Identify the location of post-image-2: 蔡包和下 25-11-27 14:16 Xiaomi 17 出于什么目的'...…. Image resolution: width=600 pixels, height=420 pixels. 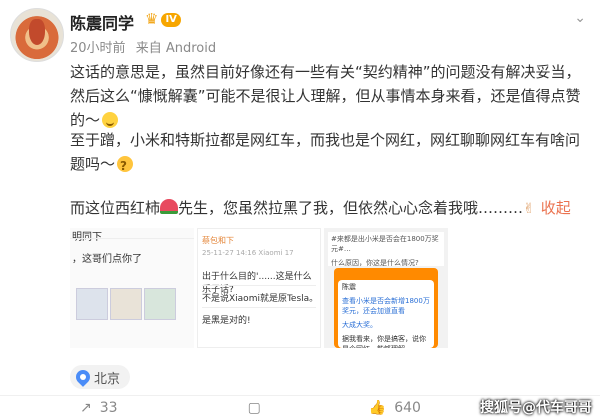
(259, 288).